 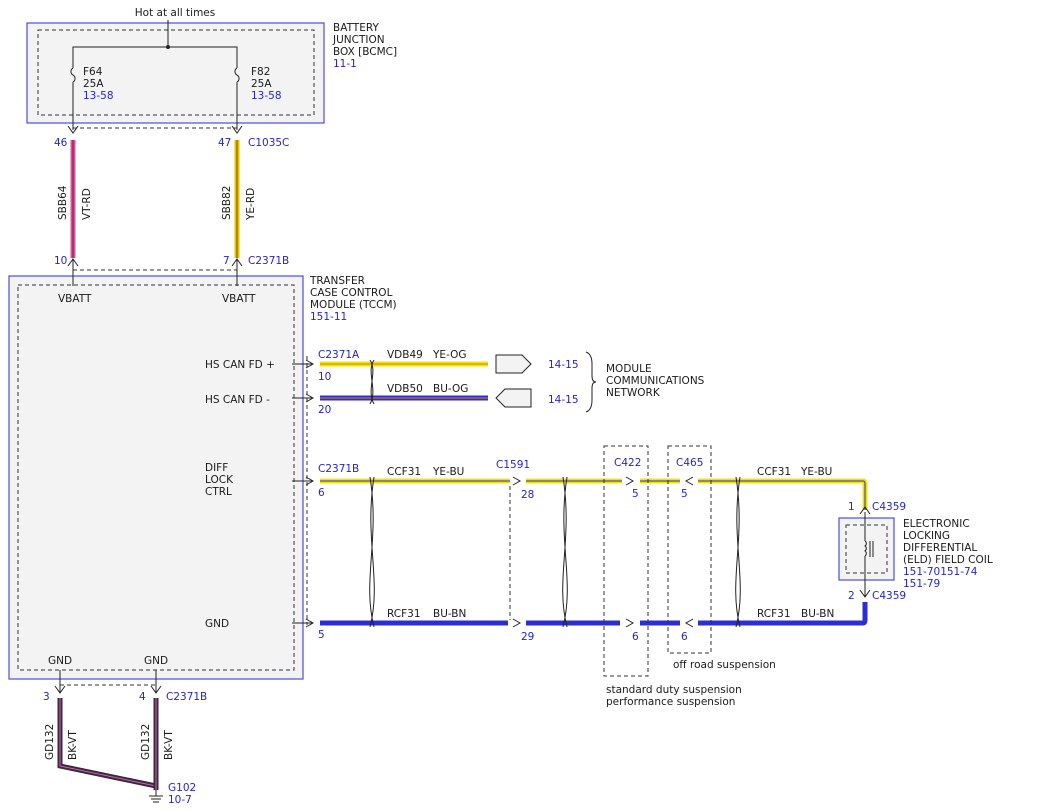 What do you see at coordinates (321, 493) in the screenshot?
I see `diff-pin-6: 6` at bounding box center [321, 493].